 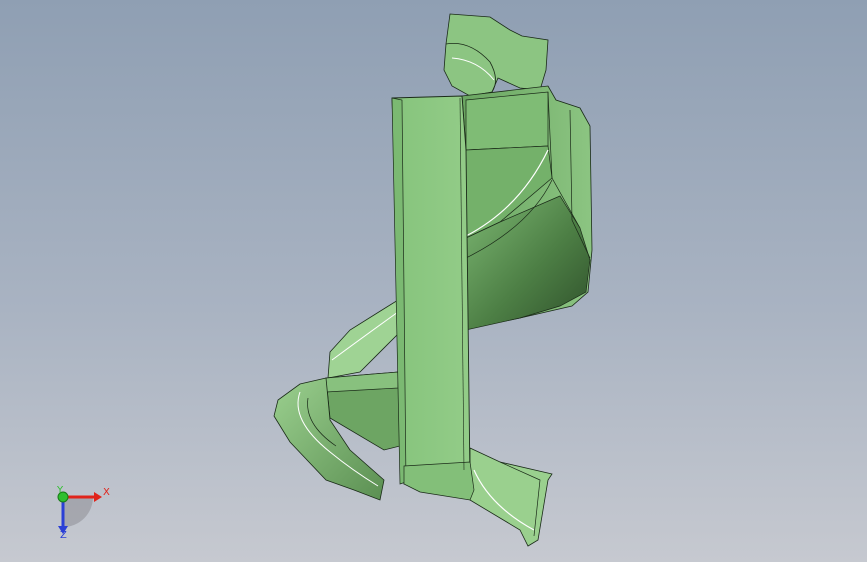 I want to click on bottom-channel, so click(x=511, y=497).